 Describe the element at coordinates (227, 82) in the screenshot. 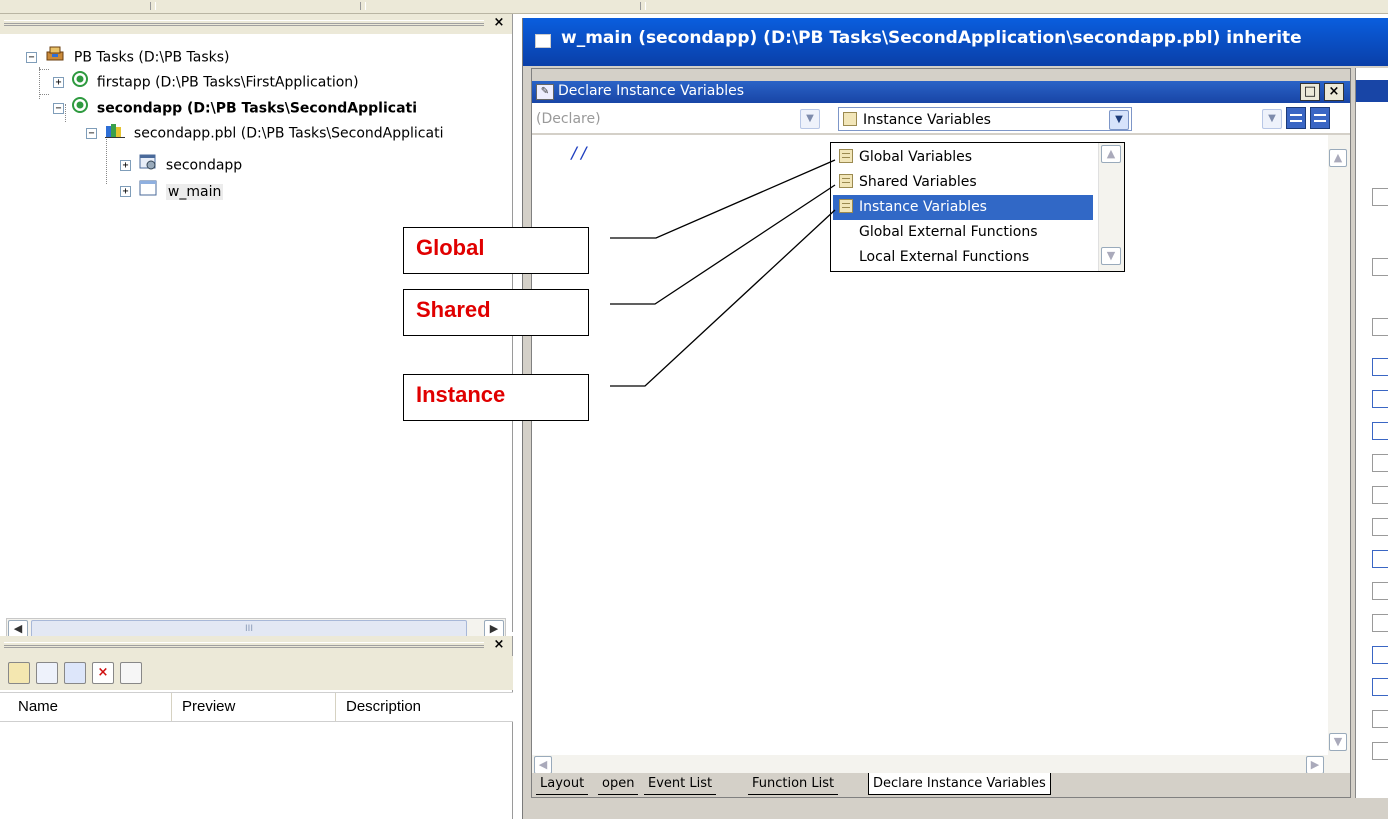

I see `target-label: firstapp (D:\PB Tasks\FirstApplication)` at that location.